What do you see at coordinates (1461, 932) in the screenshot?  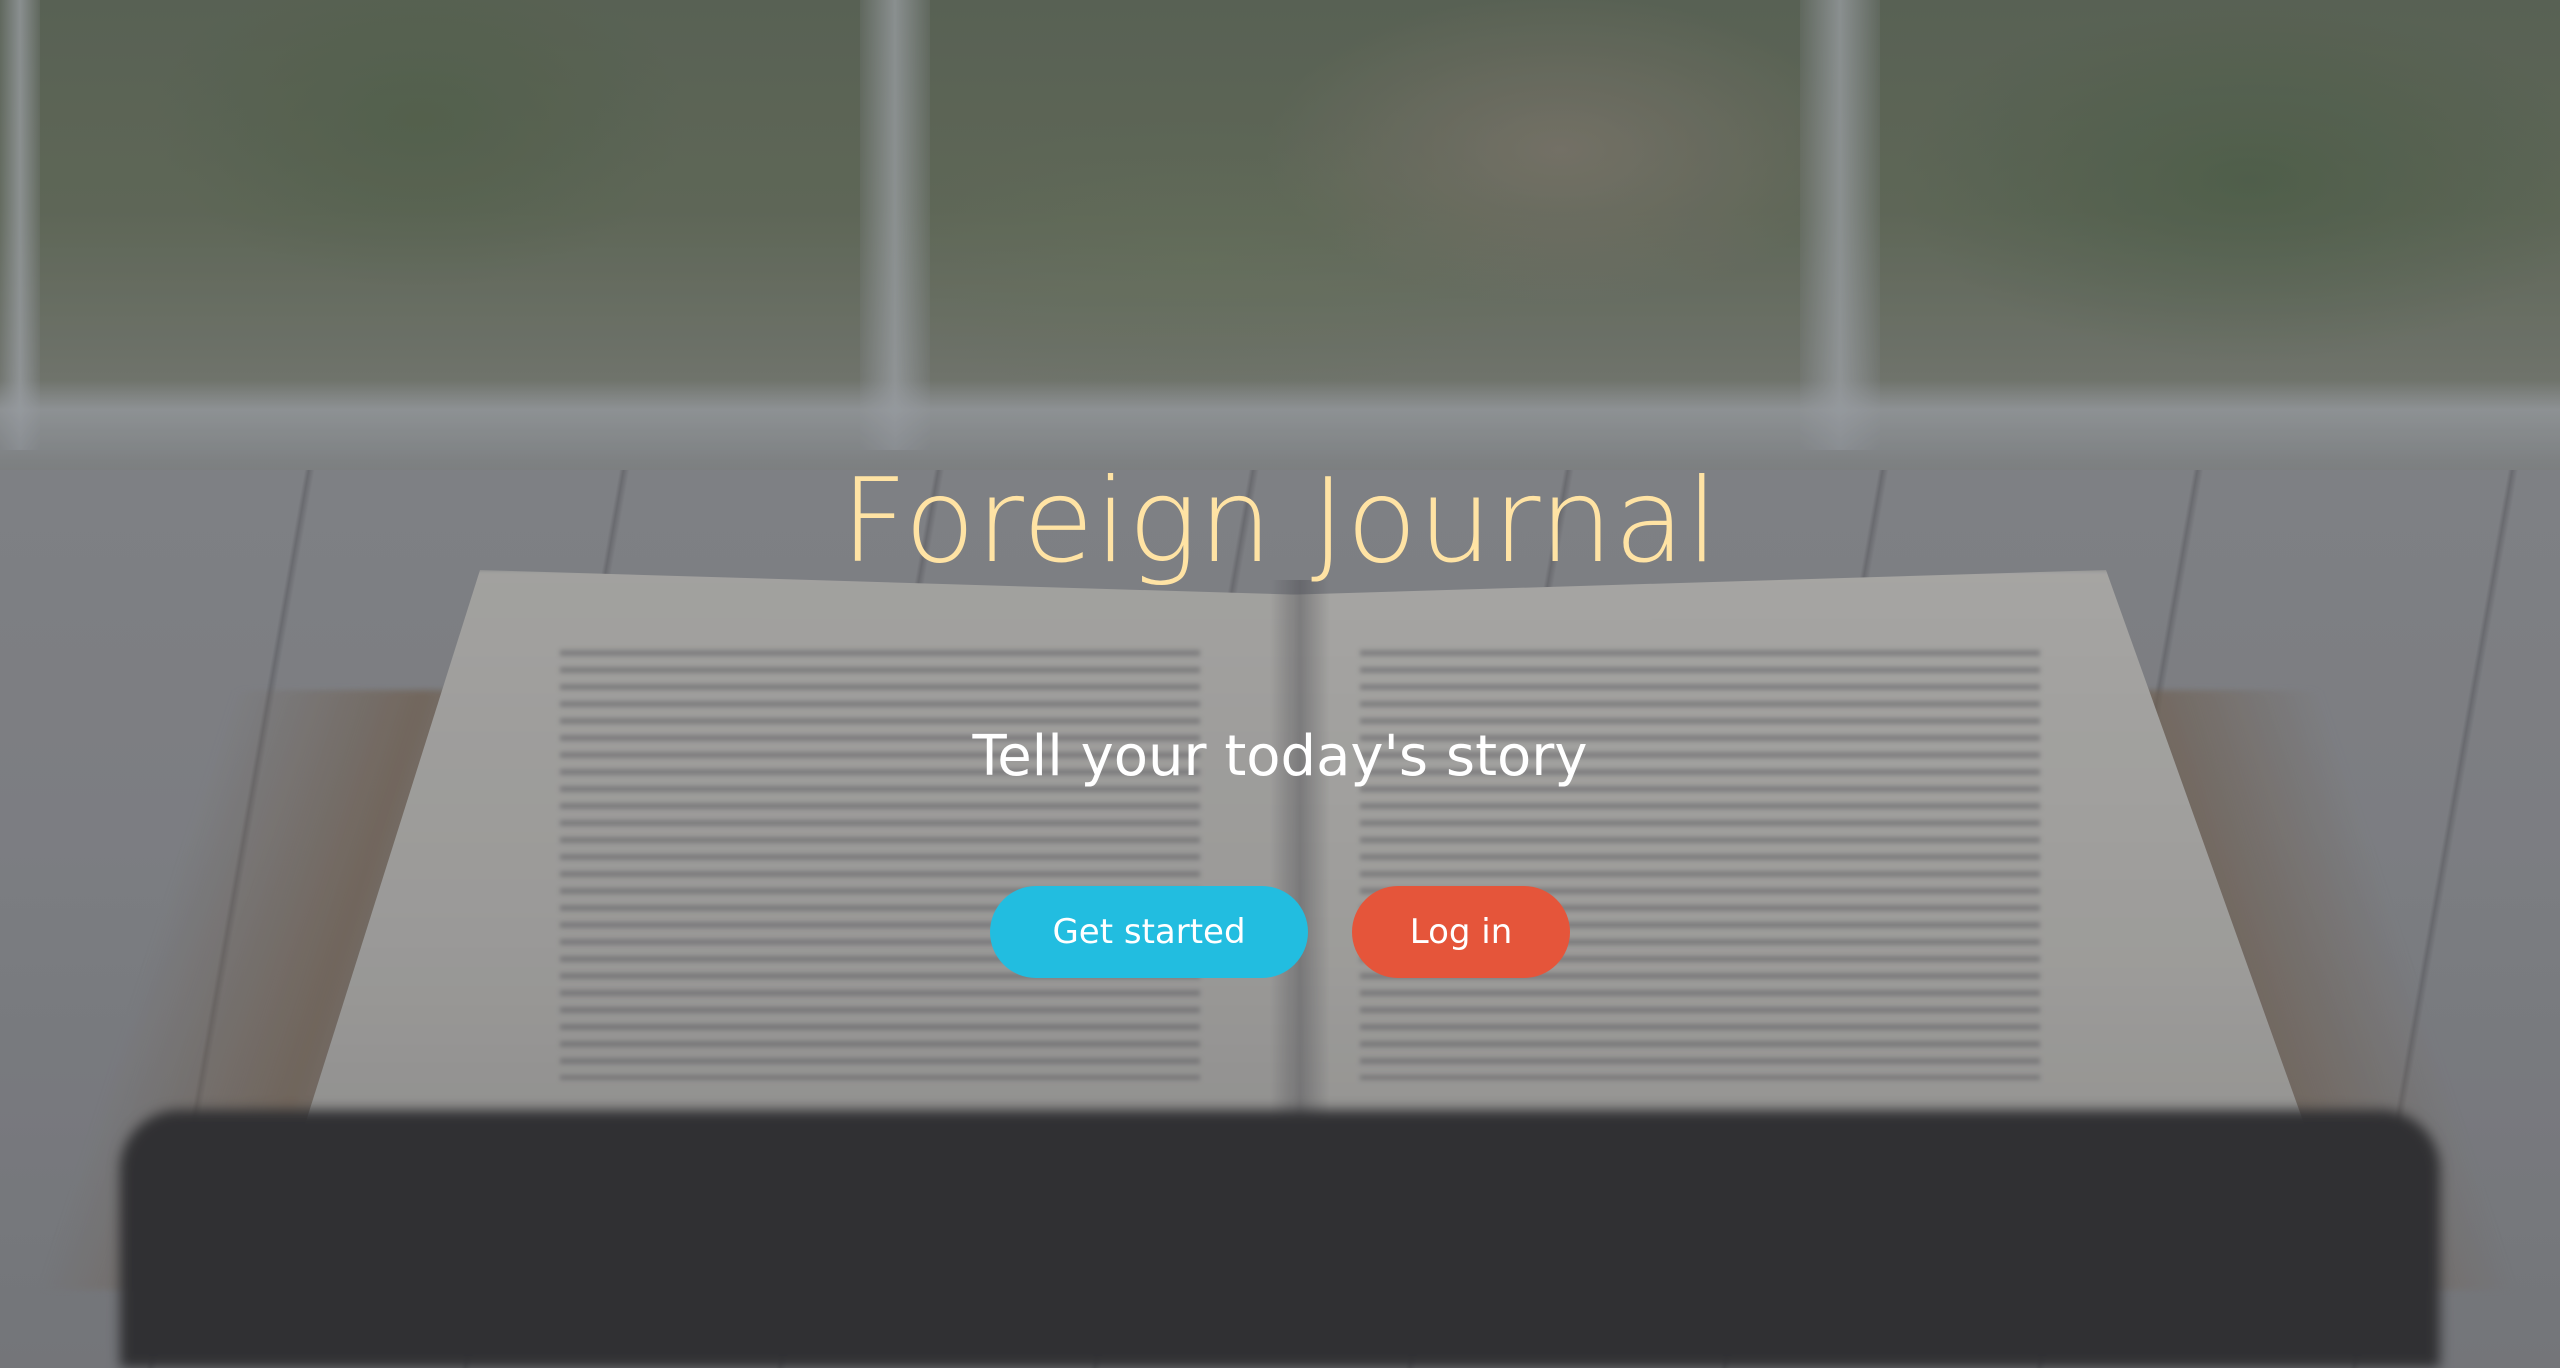 I see `log-in-button: Log in` at bounding box center [1461, 932].